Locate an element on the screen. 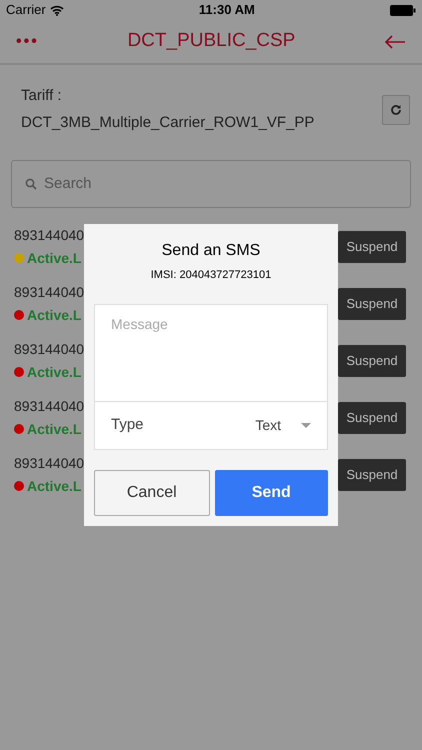 The width and height of the screenshot is (422, 750). imsi-text: IMSI: 204043727723101 is located at coordinates (211, 275).